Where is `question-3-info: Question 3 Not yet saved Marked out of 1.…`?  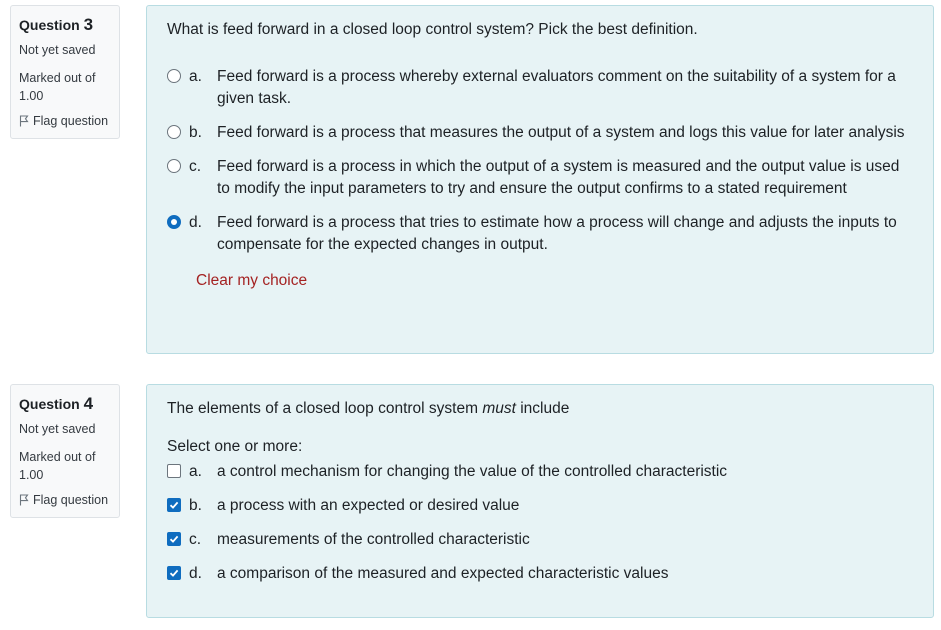
question-3-info: Question 3 Not yet saved Marked out of 1.… is located at coordinates (65, 72).